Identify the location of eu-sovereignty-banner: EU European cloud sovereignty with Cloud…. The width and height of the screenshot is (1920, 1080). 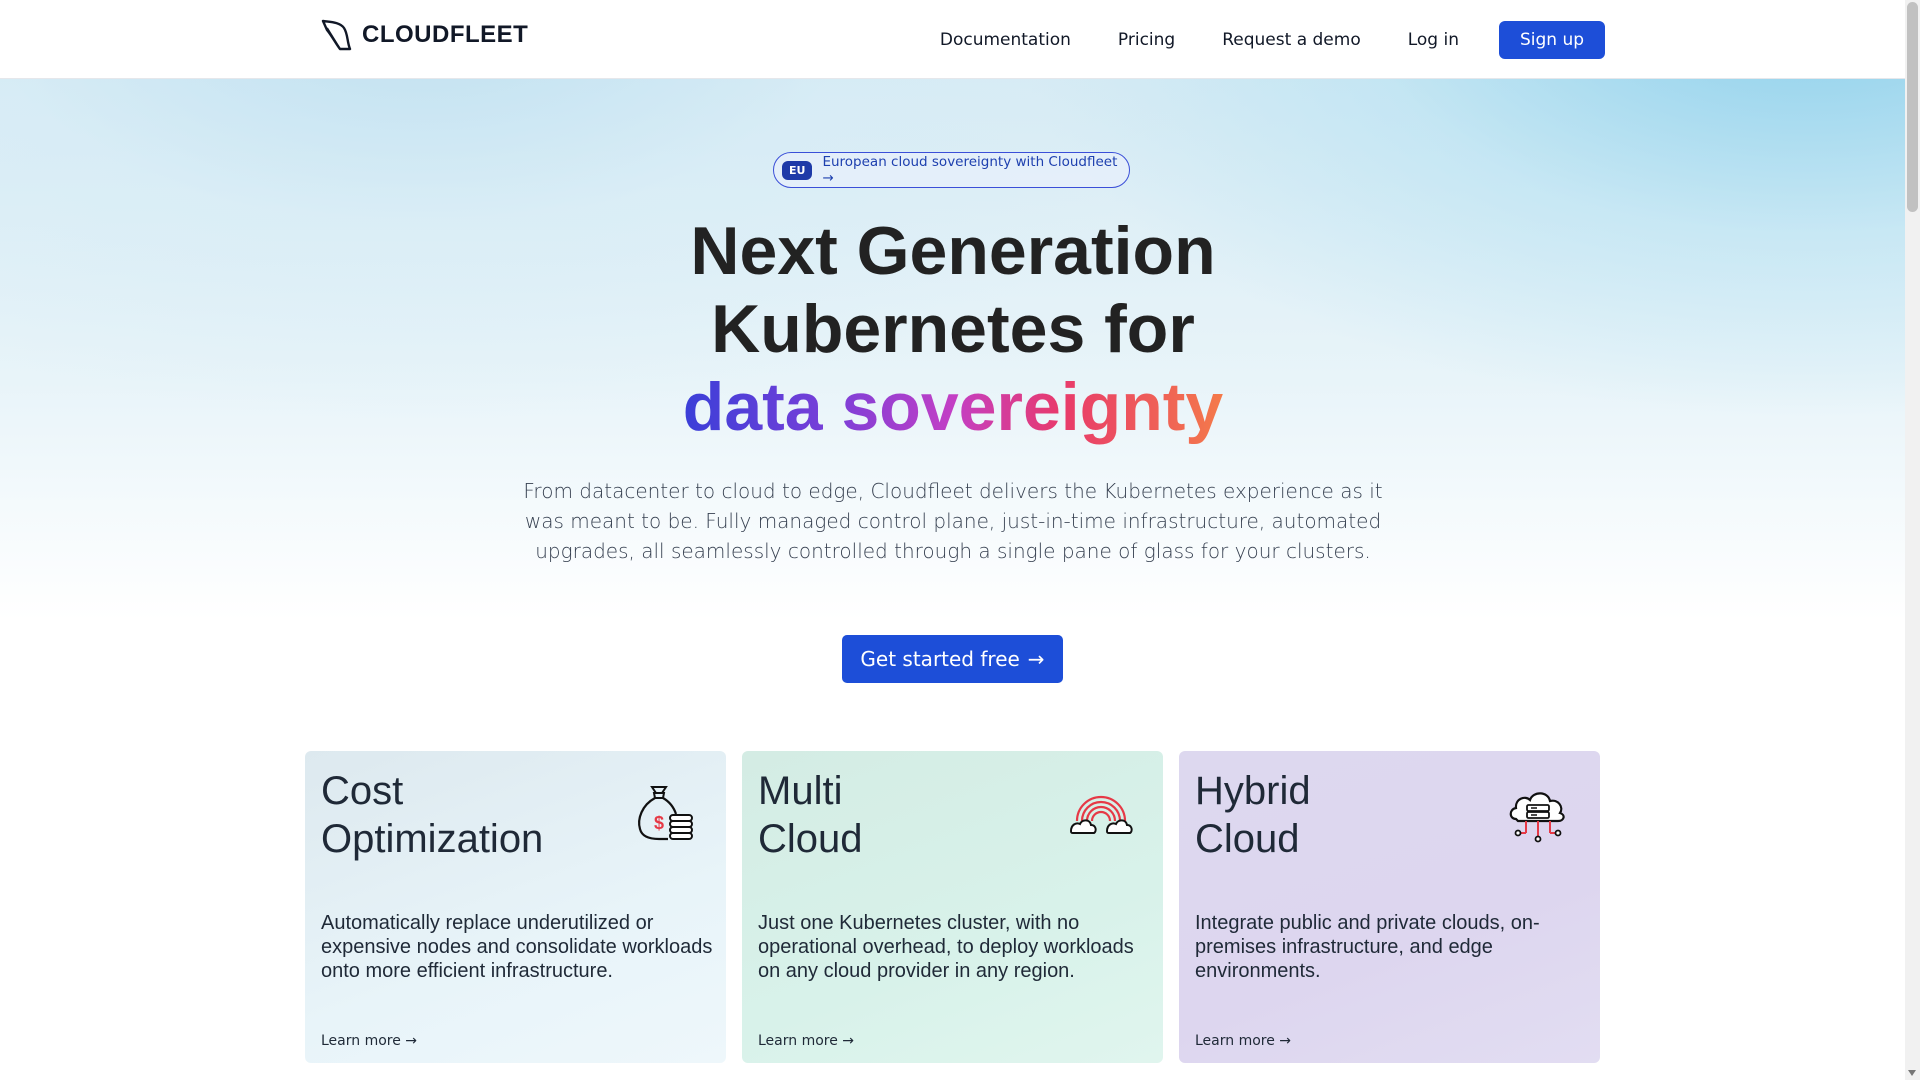
(951, 170).